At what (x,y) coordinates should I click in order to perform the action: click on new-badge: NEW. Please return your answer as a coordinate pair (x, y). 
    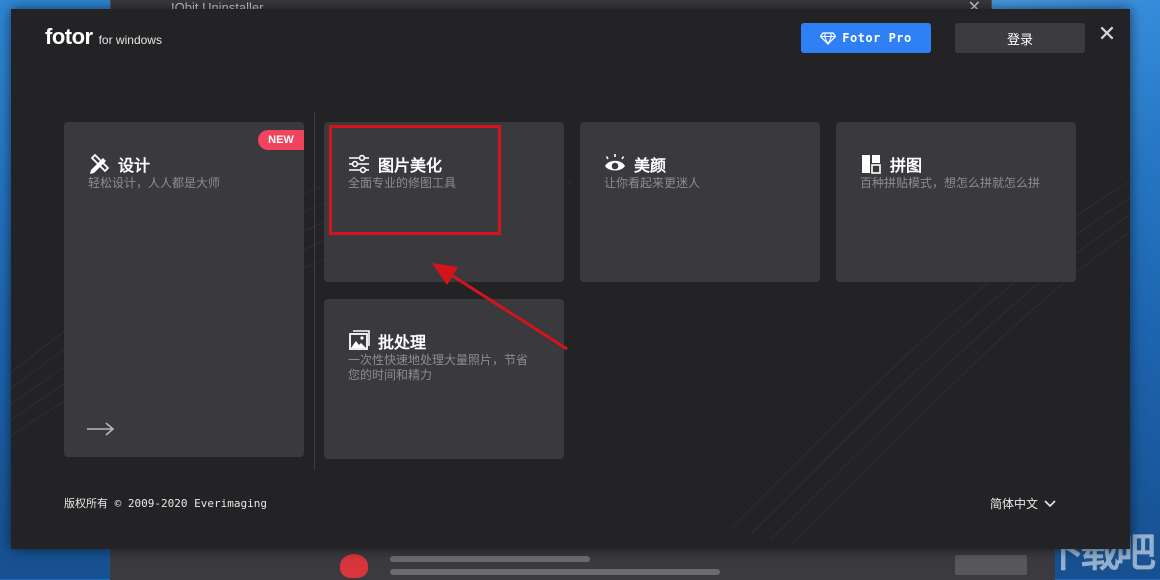
    Looking at the image, I should click on (281, 140).